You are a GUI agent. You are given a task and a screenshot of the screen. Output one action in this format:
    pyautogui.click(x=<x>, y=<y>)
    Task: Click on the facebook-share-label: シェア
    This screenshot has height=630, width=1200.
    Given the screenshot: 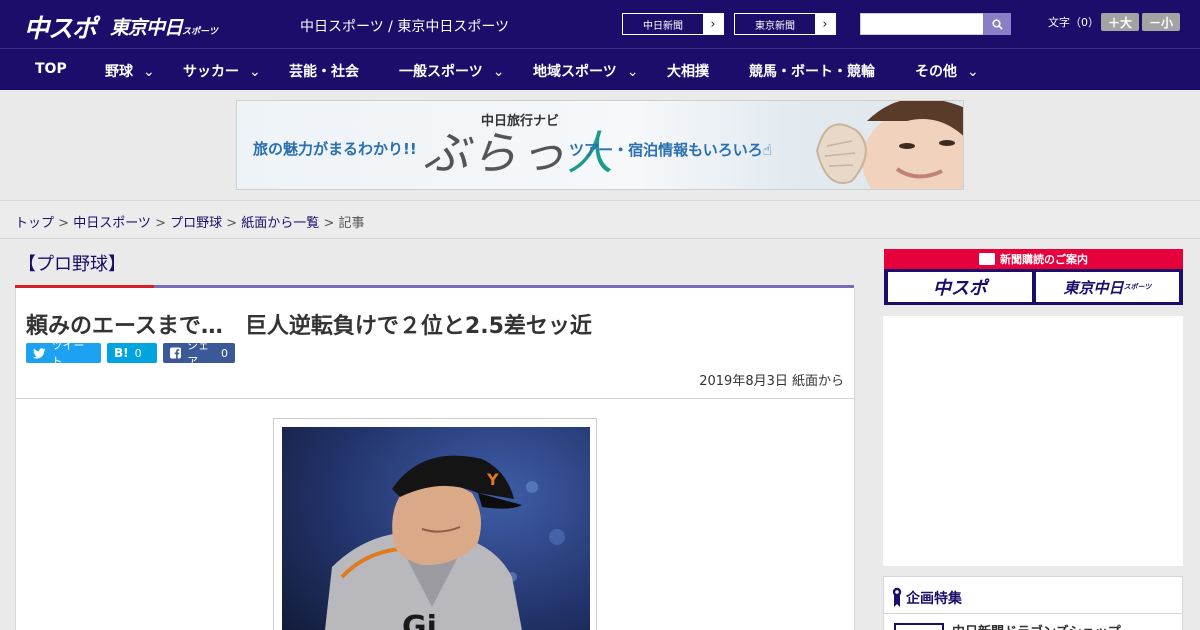 What is the action you would take?
    pyautogui.click(x=198, y=353)
    